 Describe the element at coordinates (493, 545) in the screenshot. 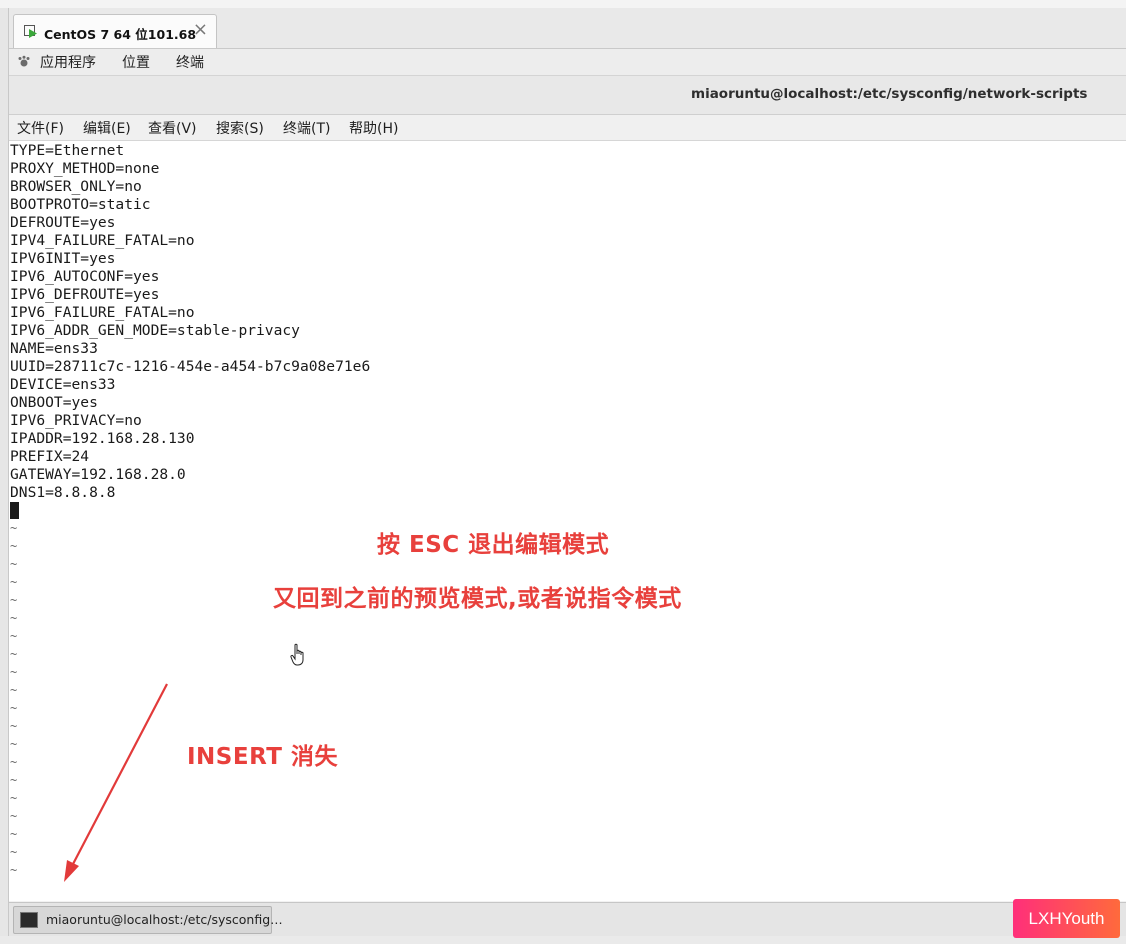

I see `annotation-esc: 按 ESC 退出编辑模式` at that location.